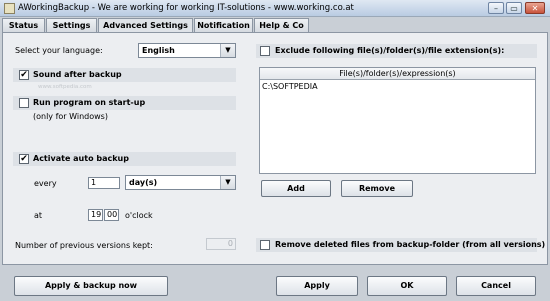 This screenshot has width=550, height=301. Describe the element at coordinates (145, 25) in the screenshot. I see `tab-advanced-settings: Advanced Settings` at that location.